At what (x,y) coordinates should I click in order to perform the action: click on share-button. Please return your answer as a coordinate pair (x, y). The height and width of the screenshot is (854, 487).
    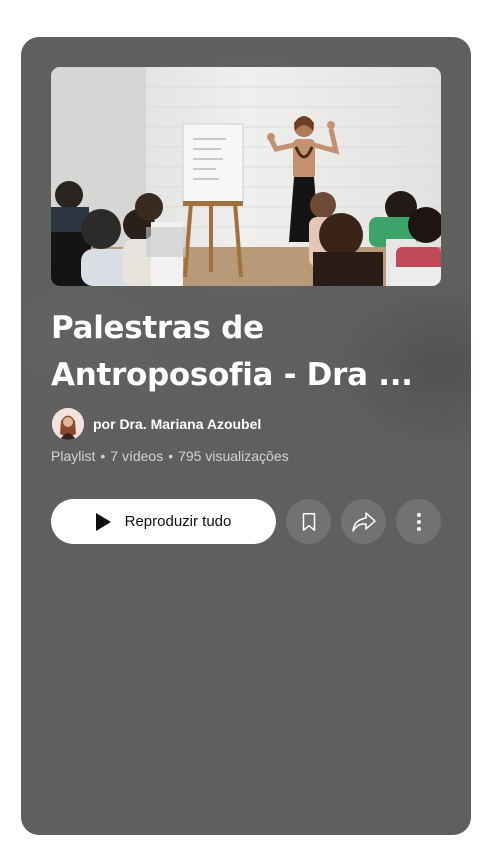
    Looking at the image, I should click on (363, 521).